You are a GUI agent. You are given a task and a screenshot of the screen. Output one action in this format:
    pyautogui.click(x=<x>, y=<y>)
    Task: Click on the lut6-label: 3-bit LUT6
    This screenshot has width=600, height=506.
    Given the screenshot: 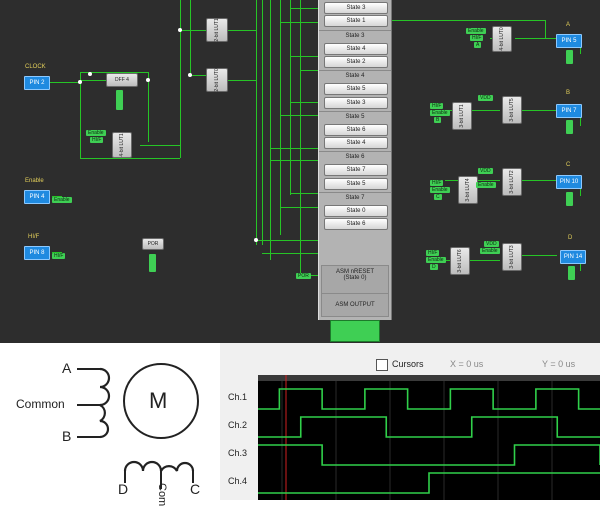 What is the action you would take?
    pyautogui.click(x=460, y=261)
    